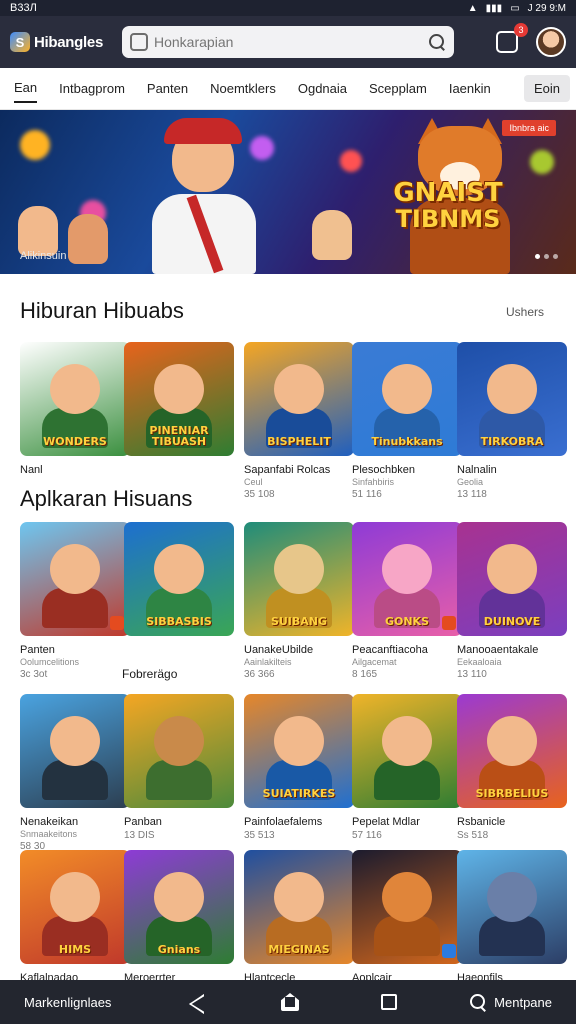 This screenshot has height=1024, width=576. What do you see at coordinates (299, 399) in the screenshot?
I see `game-thumbnail: BISPHELIT` at bounding box center [299, 399].